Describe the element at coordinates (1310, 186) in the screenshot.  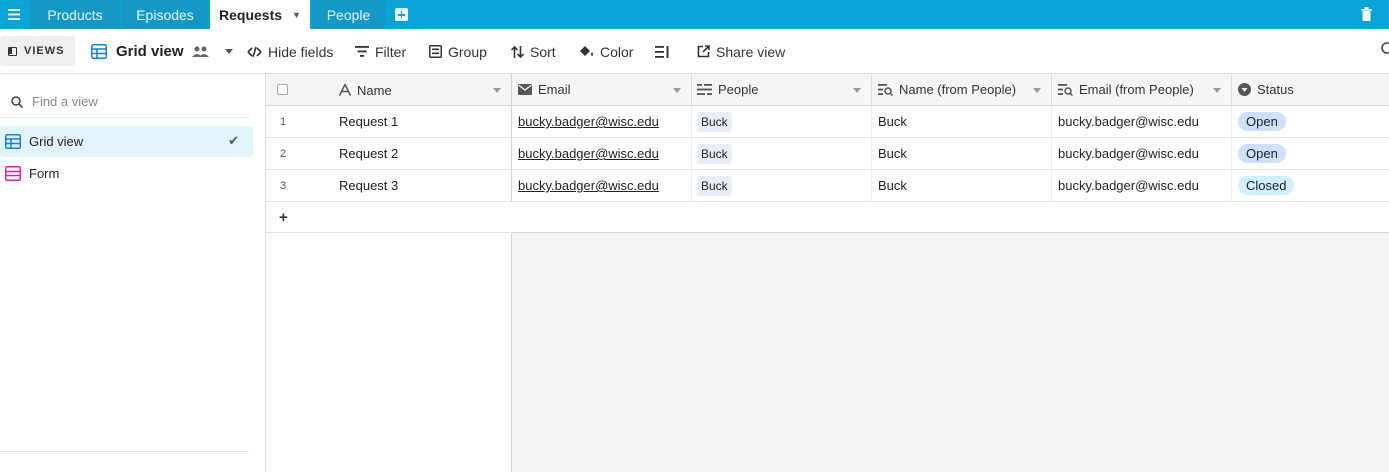
I see `cell-status: Closed` at that location.